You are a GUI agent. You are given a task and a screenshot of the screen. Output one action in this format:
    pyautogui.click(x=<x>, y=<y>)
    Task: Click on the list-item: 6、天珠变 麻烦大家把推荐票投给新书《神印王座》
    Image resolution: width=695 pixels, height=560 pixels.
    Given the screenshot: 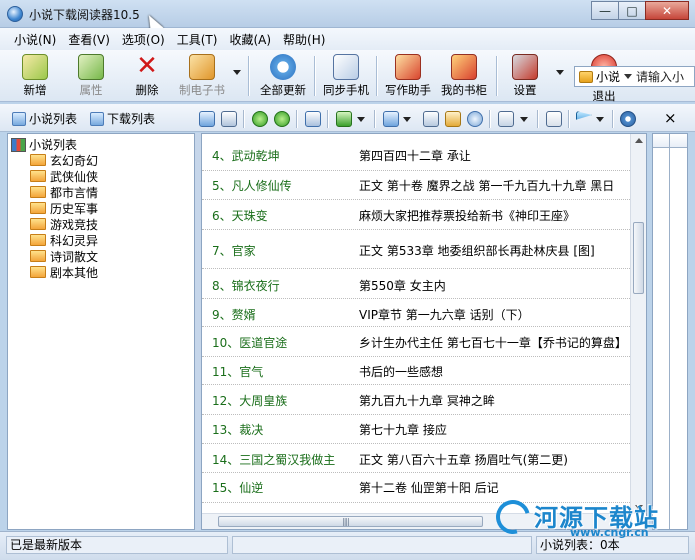 What is the action you would take?
    pyautogui.click(x=417, y=215)
    